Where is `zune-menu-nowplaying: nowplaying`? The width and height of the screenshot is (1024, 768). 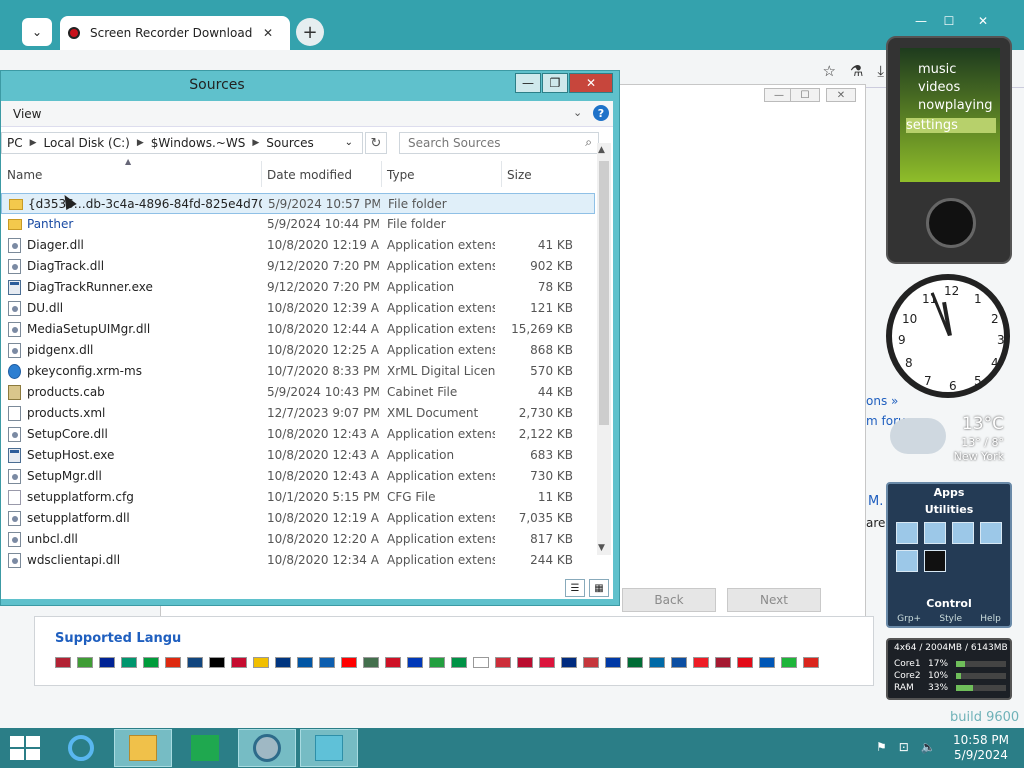
zune-menu-nowplaying: nowplaying is located at coordinates (955, 105).